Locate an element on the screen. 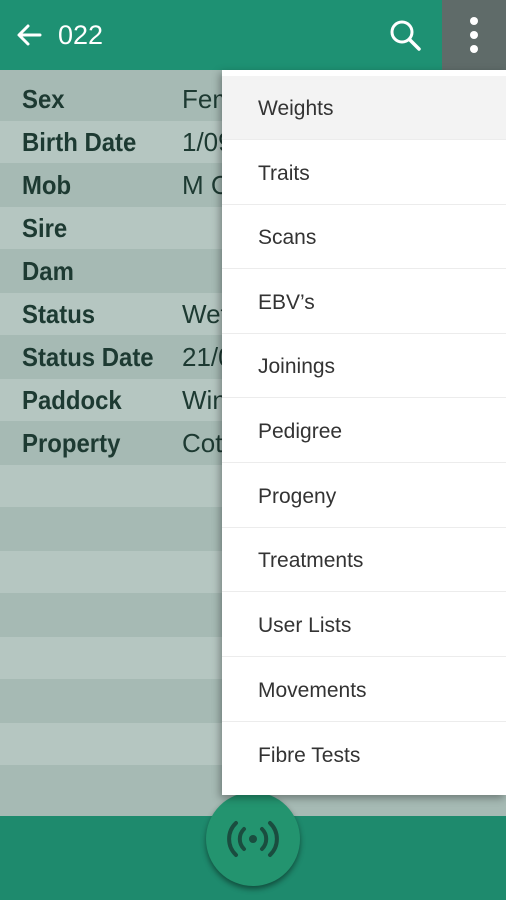  menu-item-joinings: Joinings is located at coordinates (364, 366).